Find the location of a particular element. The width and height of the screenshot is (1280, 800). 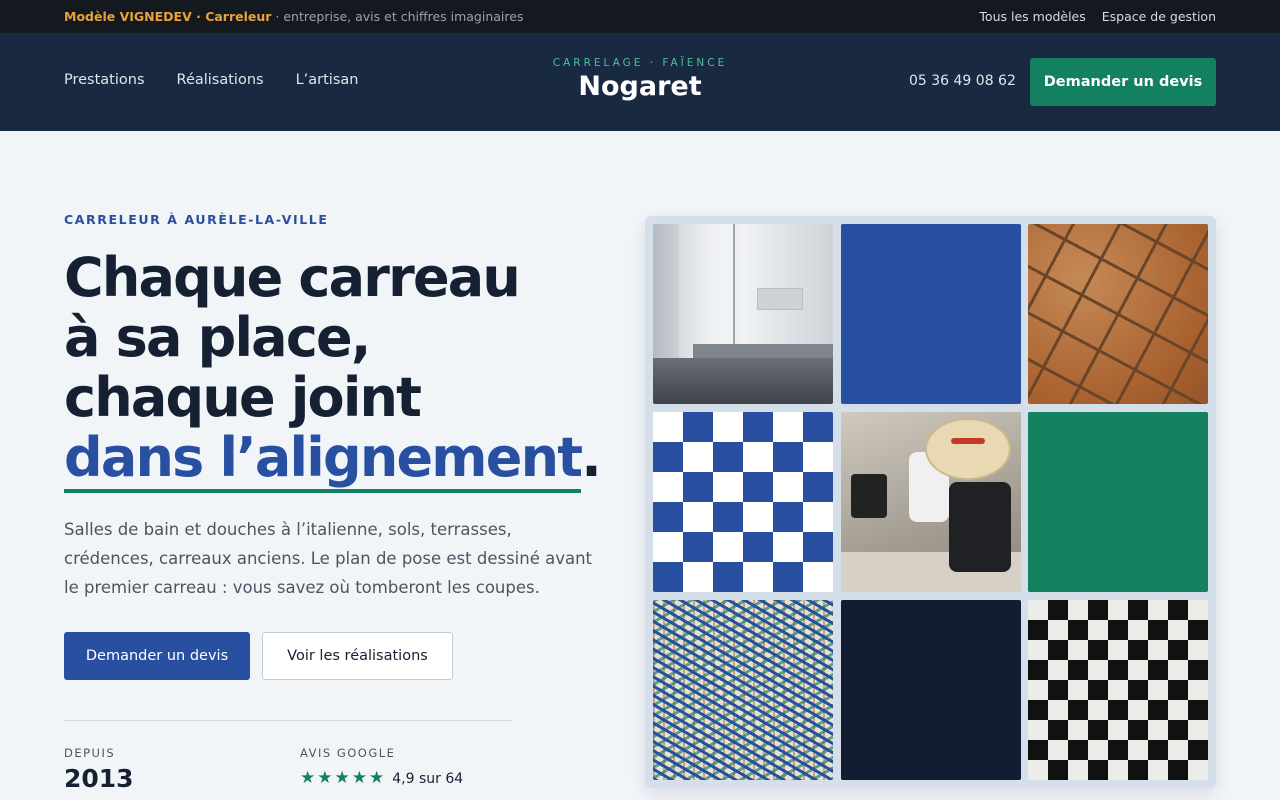

reviews-summary: 4,9 sur 64 is located at coordinates (428, 778).